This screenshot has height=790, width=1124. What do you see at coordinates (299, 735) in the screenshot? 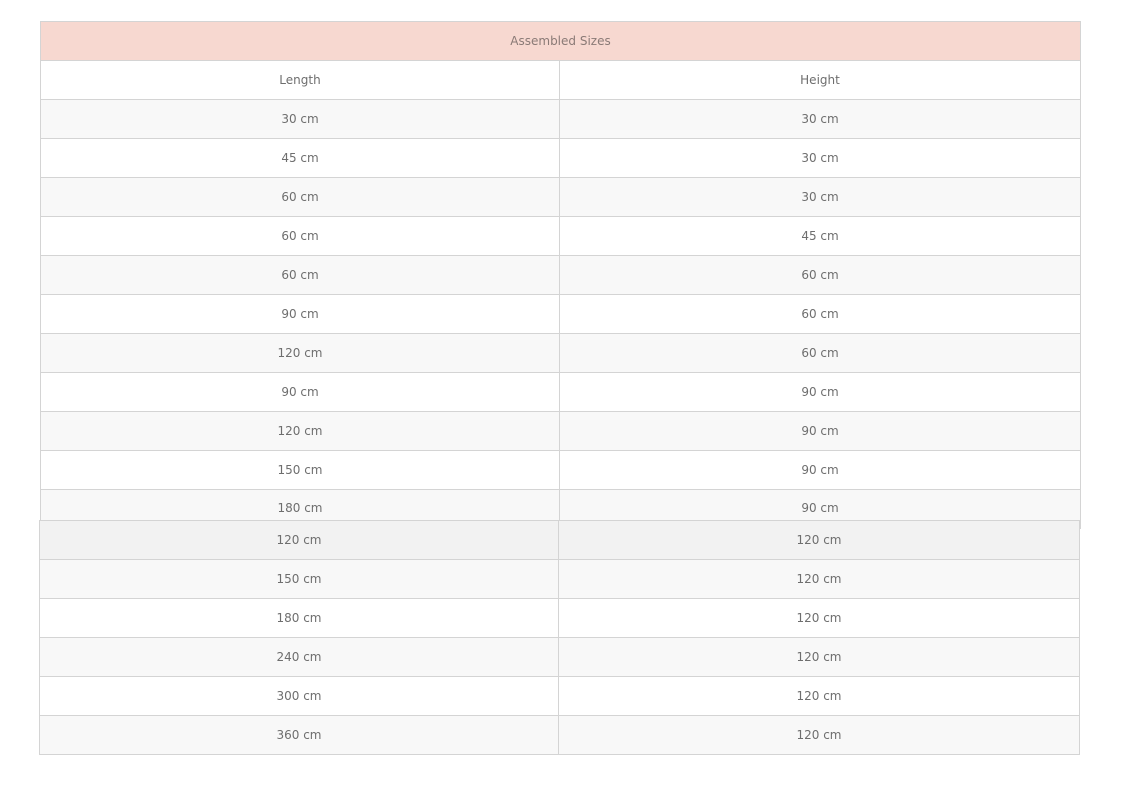
I see `length-cell: 360 cm` at bounding box center [299, 735].